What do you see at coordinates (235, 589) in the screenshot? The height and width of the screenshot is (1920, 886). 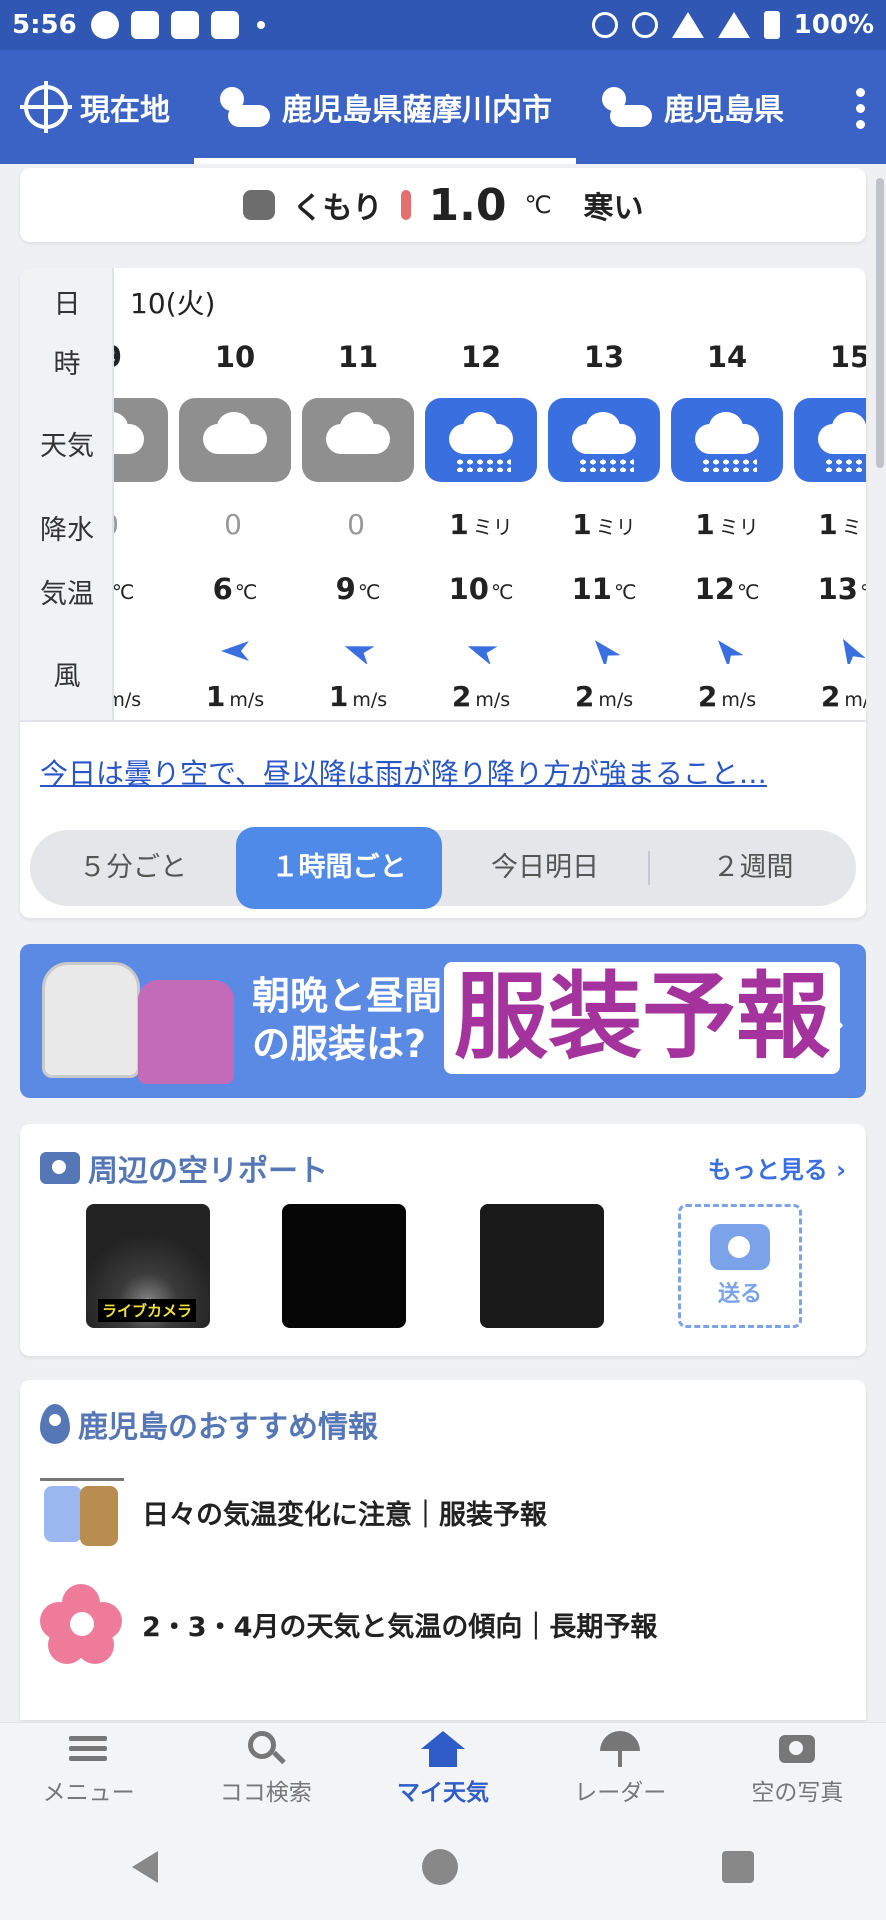 I see `temp-value: 6 ℃` at bounding box center [235, 589].